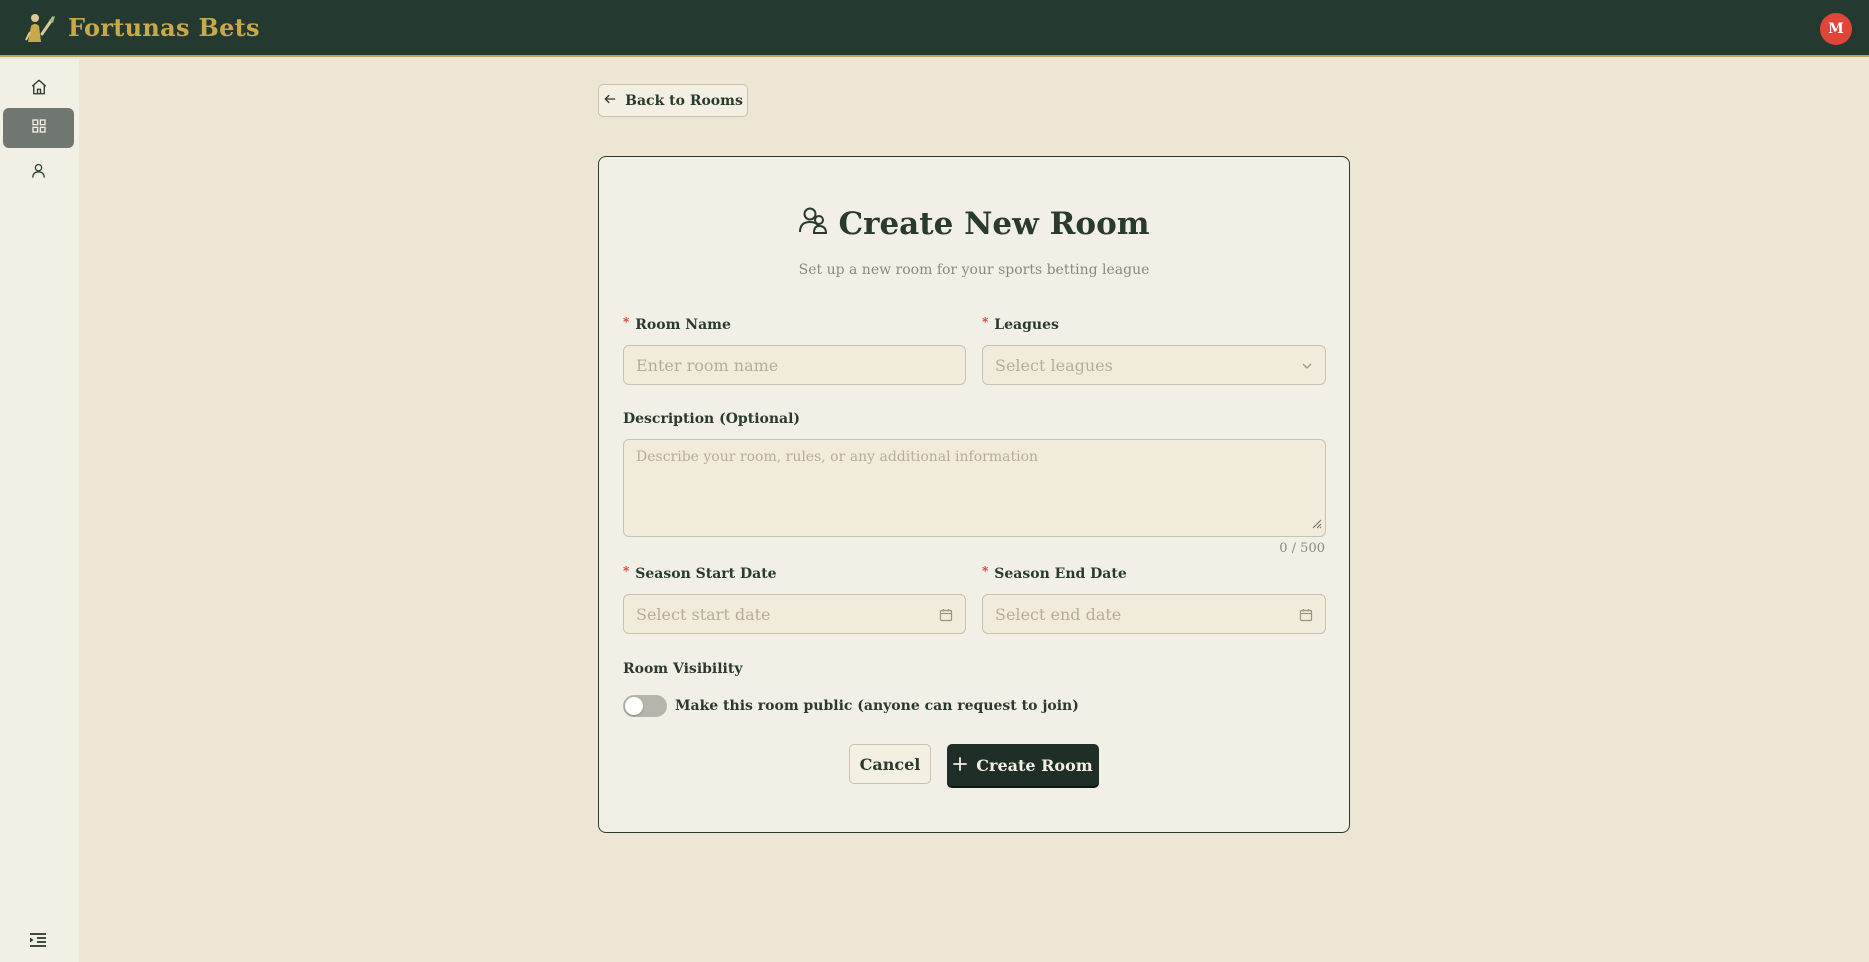 This screenshot has height=962, width=1869. I want to click on end-date-label: * Season End Date, so click(1054, 573).